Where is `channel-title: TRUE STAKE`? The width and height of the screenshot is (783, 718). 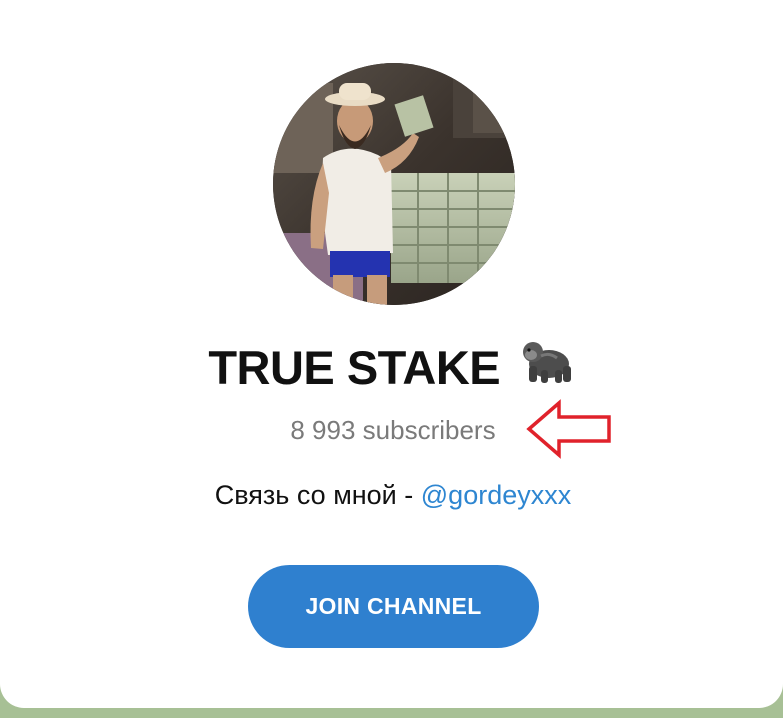 channel-title: TRUE STAKE is located at coordinates (391, 368).